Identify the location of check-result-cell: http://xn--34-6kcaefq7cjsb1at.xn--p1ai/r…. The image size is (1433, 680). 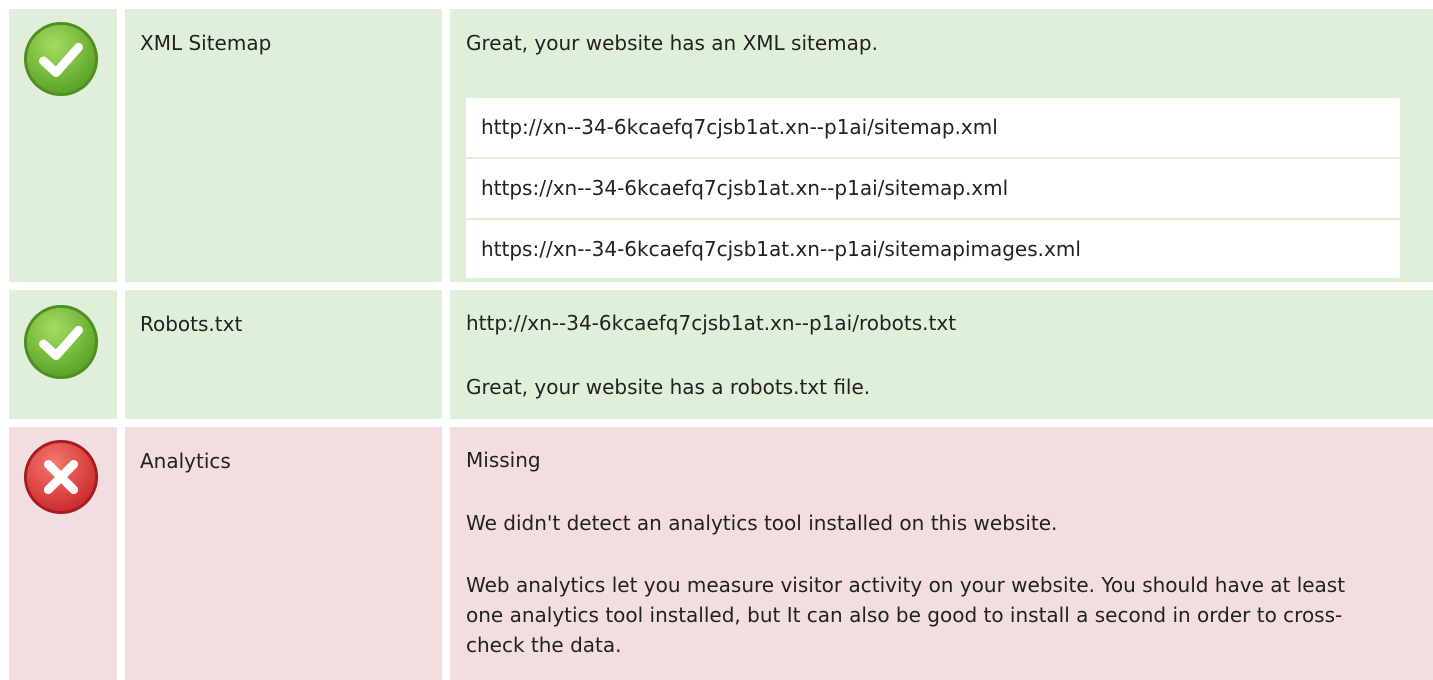
(941, 354).